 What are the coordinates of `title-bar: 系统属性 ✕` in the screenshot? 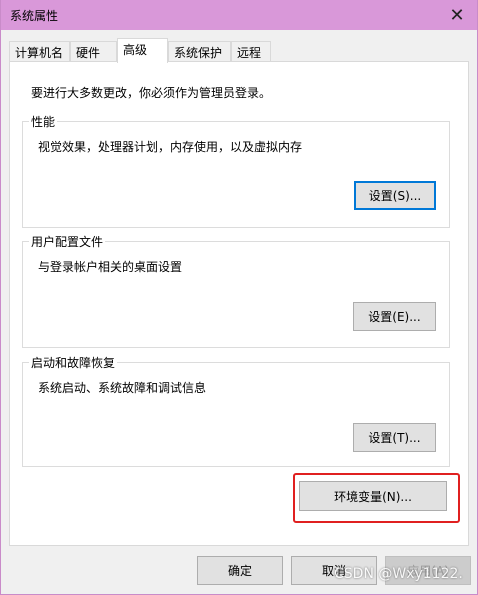 It's located at (239, 15).